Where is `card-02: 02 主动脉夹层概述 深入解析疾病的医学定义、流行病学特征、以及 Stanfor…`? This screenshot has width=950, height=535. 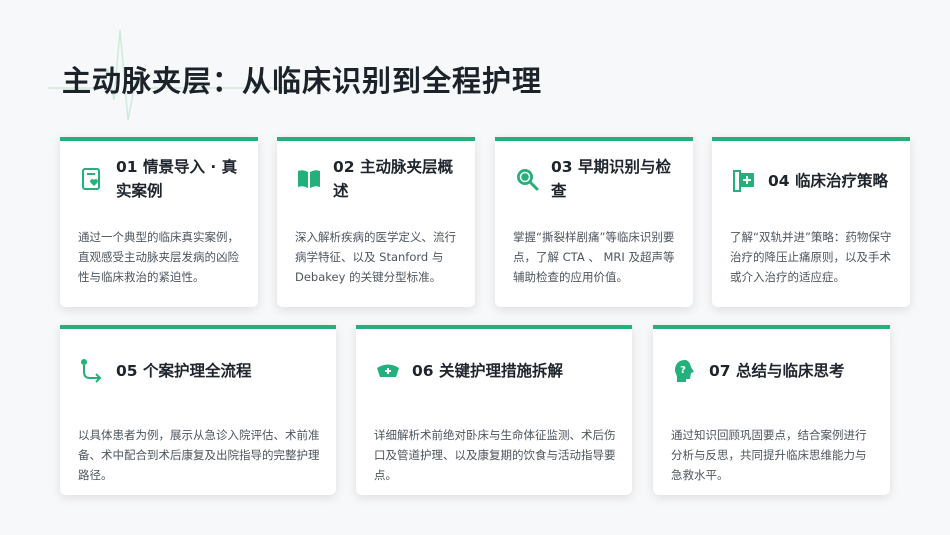 card-02: 02 主动脉夹层概述 深入解析疾病的医学定义、流行病学特征、以及 Stanfor… is located at coordinates (376, 222).